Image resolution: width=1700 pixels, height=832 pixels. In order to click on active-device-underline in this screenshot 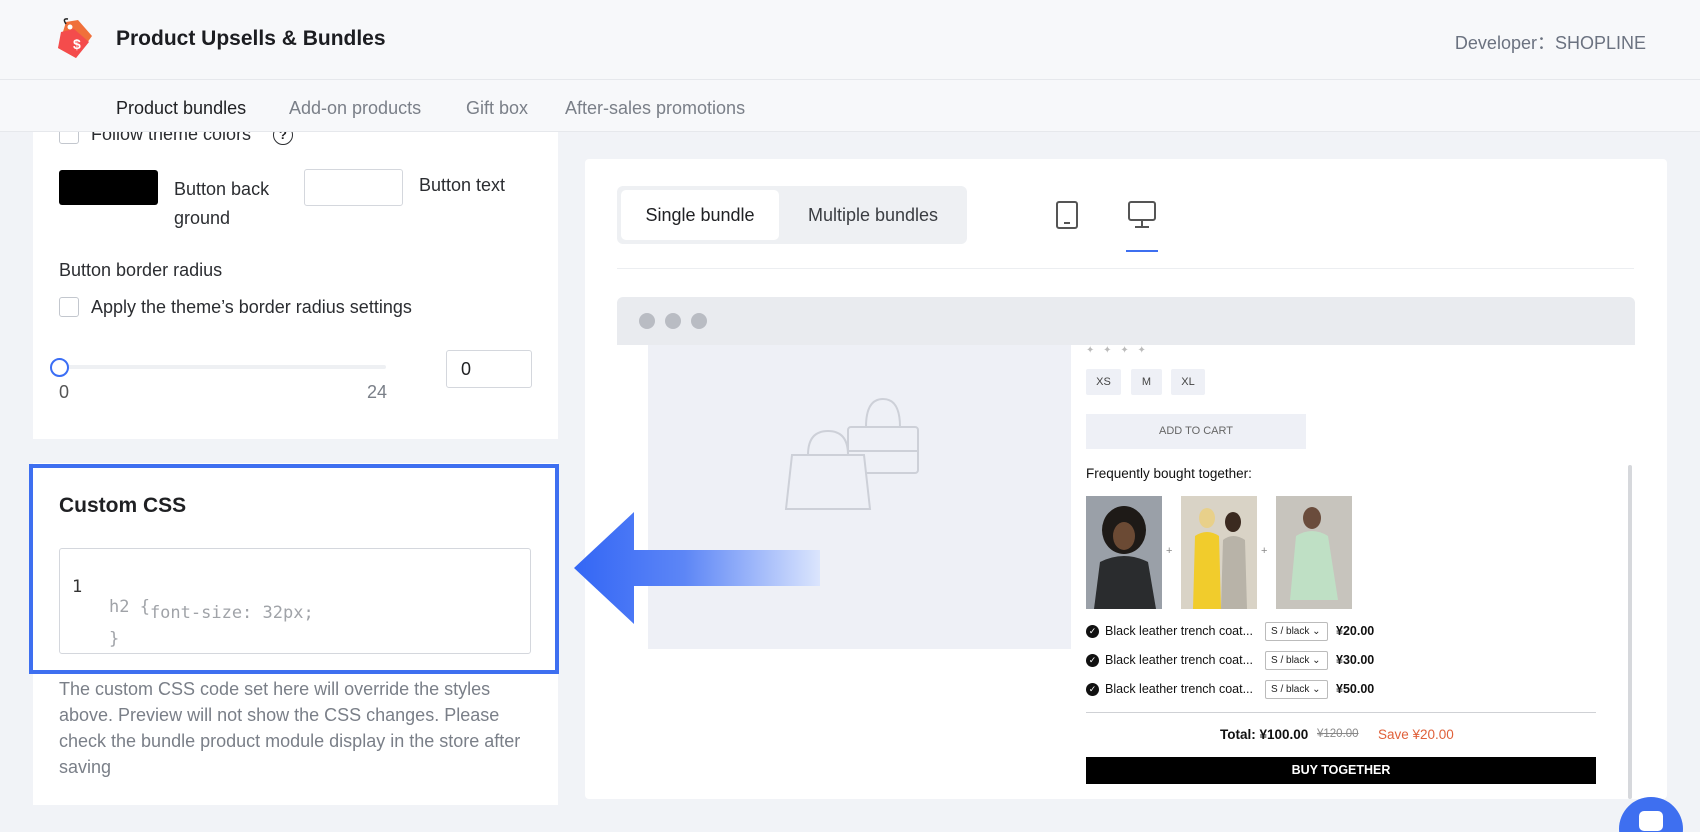, I will do `click(1142, 251)`.